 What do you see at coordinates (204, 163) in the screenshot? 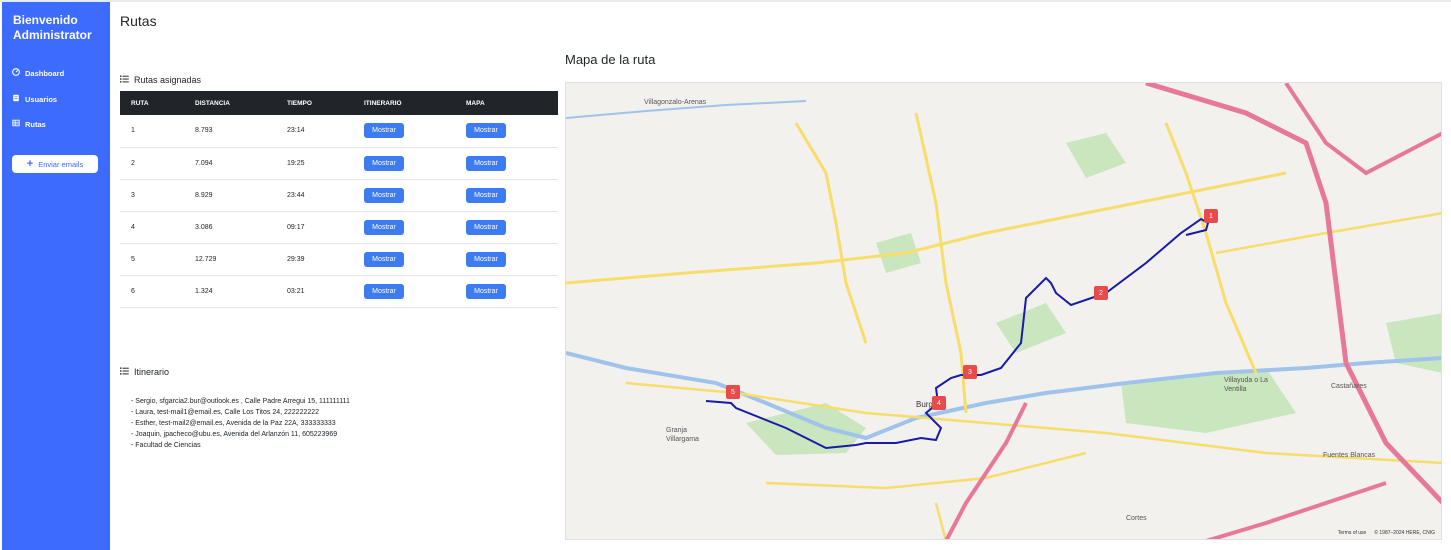
I see `route-distance: 7.094` at bounding box center [204, 163].